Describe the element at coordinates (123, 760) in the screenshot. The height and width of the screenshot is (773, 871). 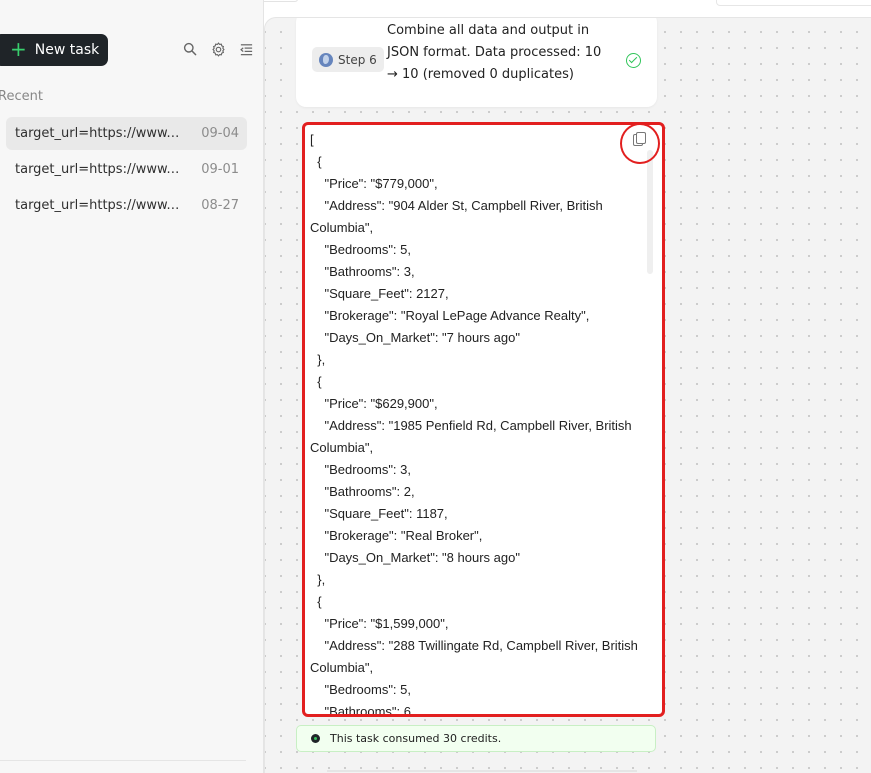
I see `sidebar-divider` at that location.